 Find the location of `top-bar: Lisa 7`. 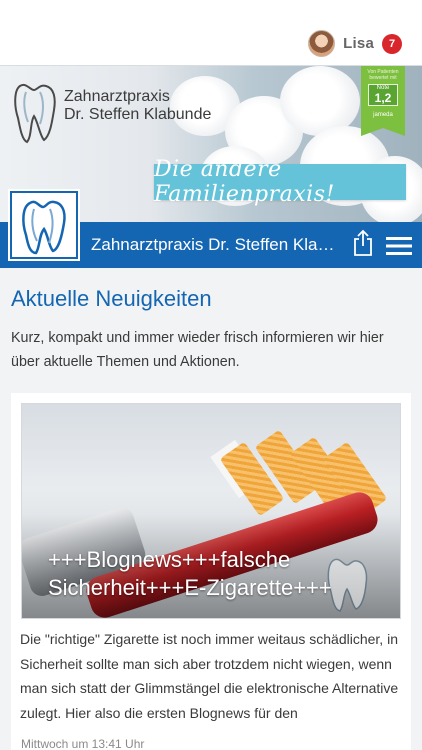

top-bar: Lisa 7 is located at coordinates (211, 33).